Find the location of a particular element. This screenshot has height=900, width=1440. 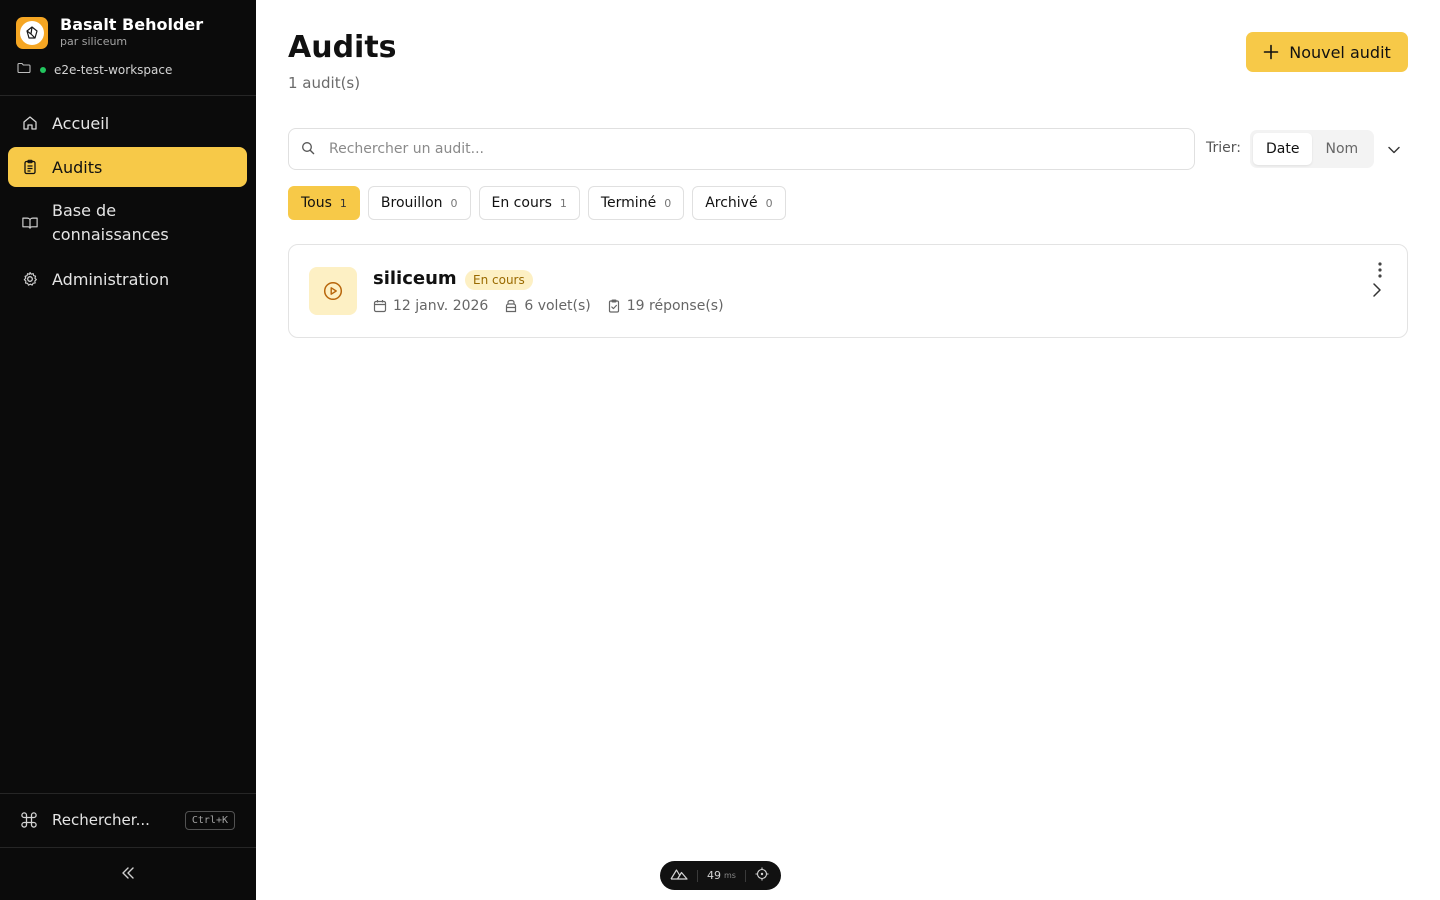

chevrons-left-icon is located at coordinates (128, 874).